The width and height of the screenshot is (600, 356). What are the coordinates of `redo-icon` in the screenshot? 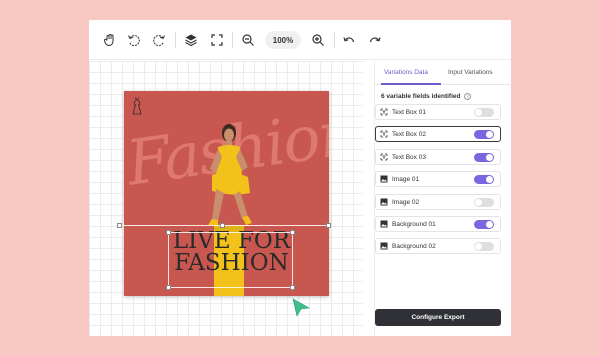 It's located at (375, 40).